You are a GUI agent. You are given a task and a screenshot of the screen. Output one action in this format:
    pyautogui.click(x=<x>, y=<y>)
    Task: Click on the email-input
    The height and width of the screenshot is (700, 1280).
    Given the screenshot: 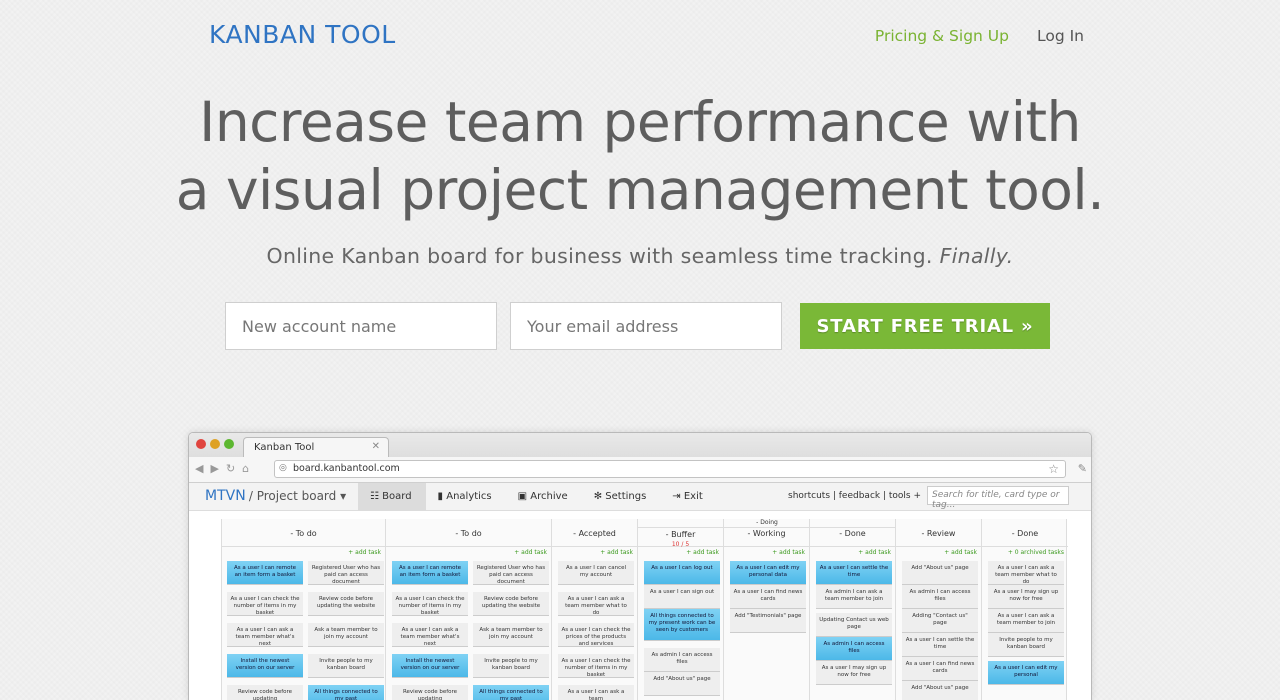 What is the action you would take?
    pyautogui.click(x=646, y=326)
    